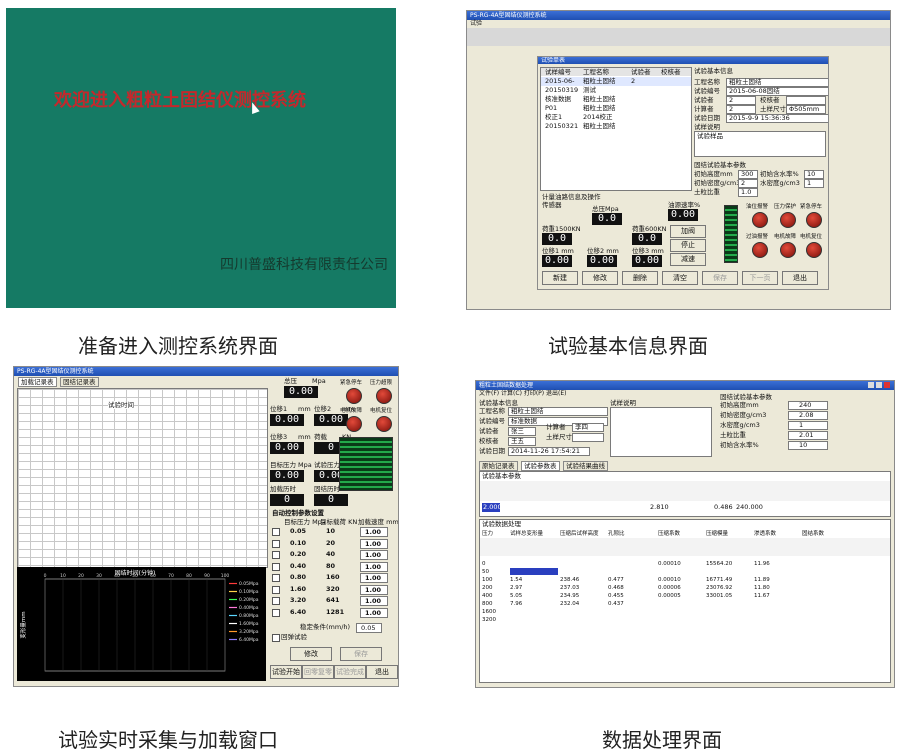 The width and height of the screenshot is (900, 753). I want to click on action-button: 下一页, so click(760, 278).